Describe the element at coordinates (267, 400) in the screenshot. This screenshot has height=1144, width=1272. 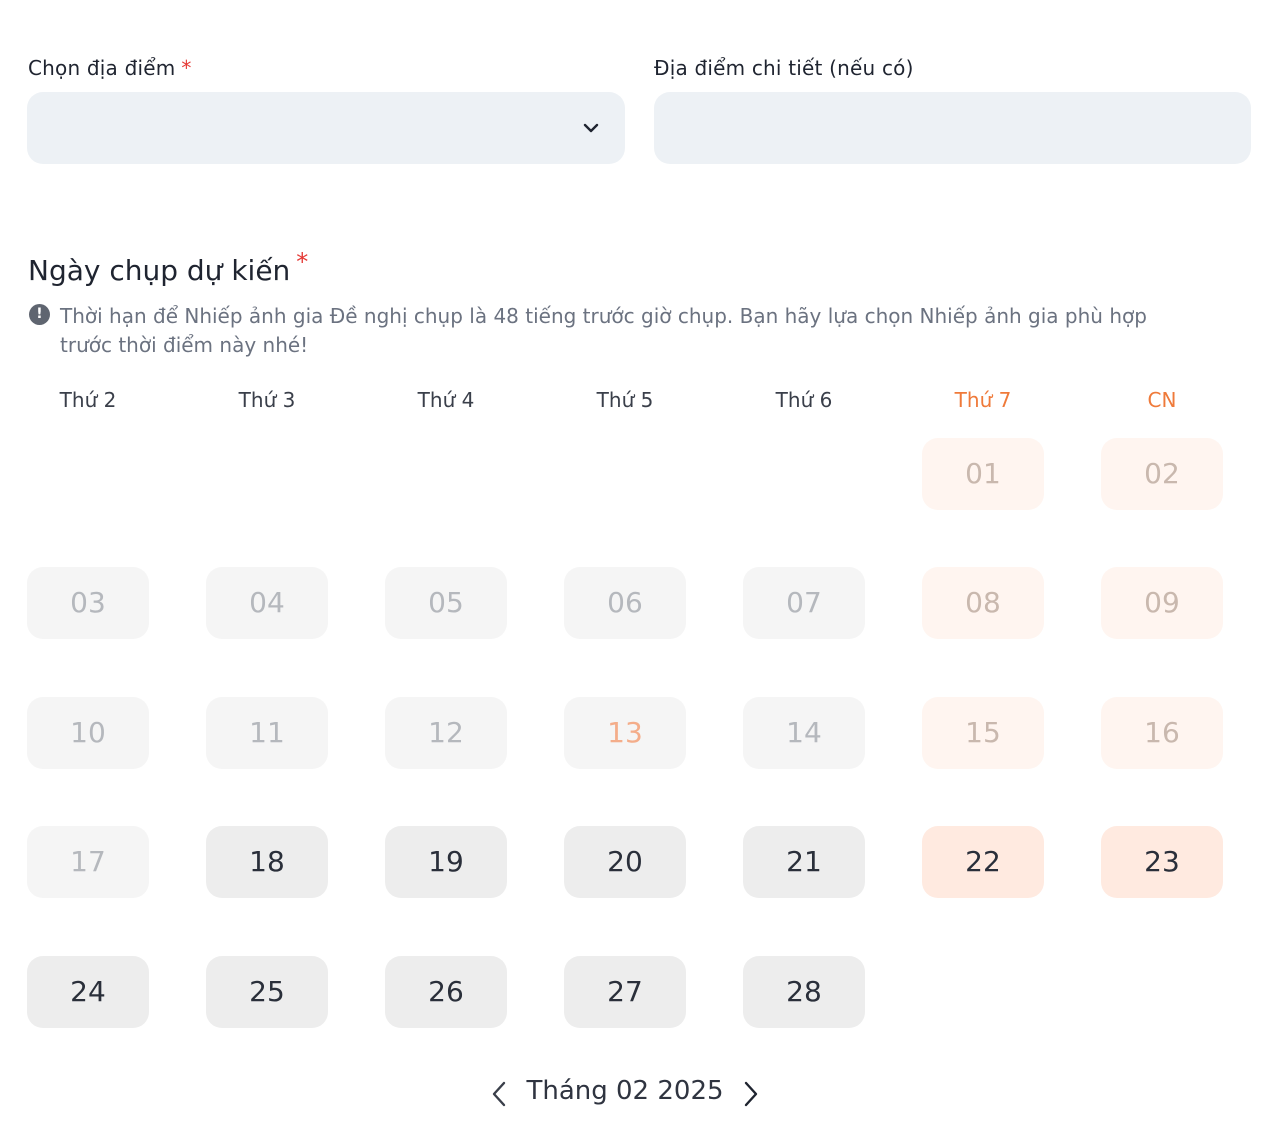
I see `weekday-label: Thứ 3` at that location.